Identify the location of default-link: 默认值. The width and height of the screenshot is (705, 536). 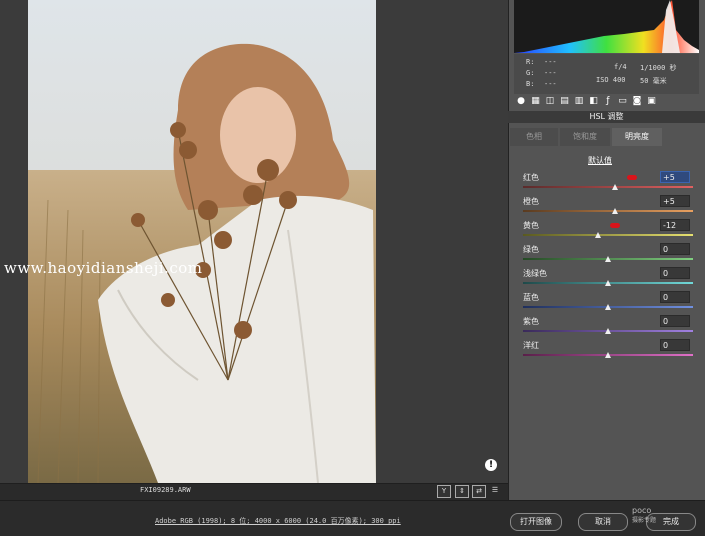
(600, 160).